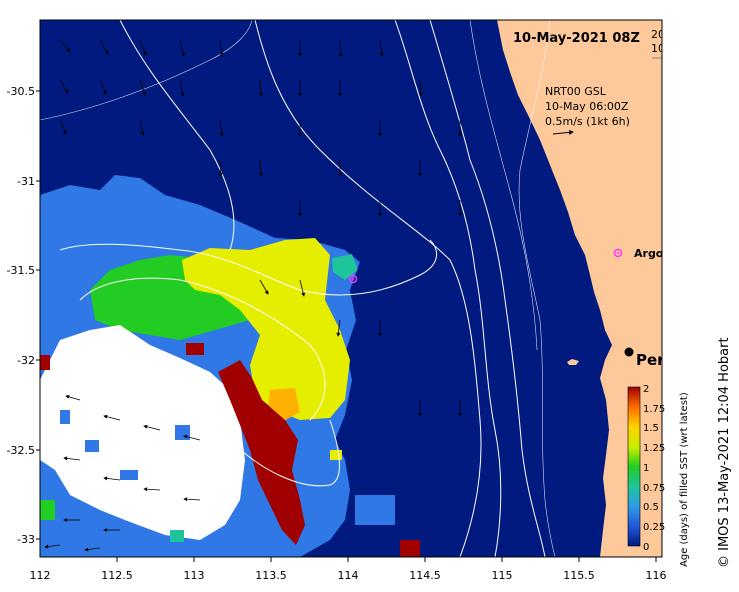 The width and height of the screenshot is (739, 592). I want to click on colorbar-tick: 0.5, so click(651, 507).